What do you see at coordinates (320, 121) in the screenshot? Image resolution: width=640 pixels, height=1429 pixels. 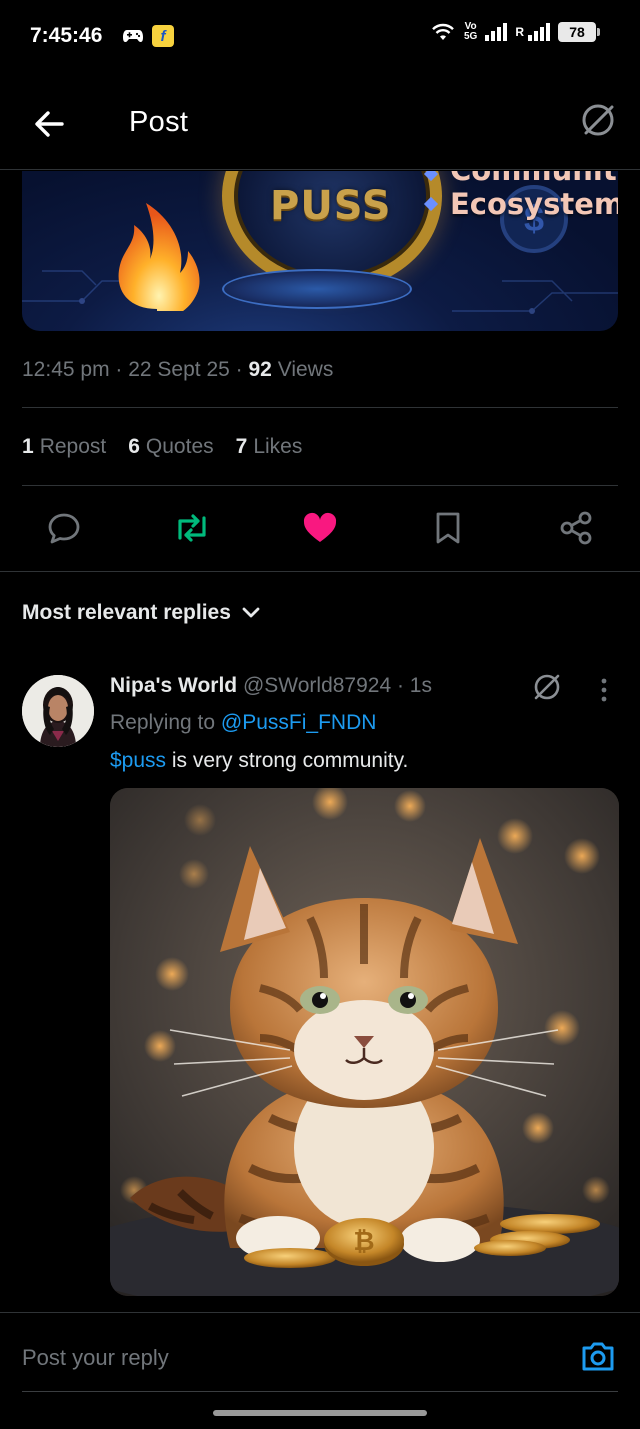 I see `top-app-bar: Post` at bounding box center [320, 121].